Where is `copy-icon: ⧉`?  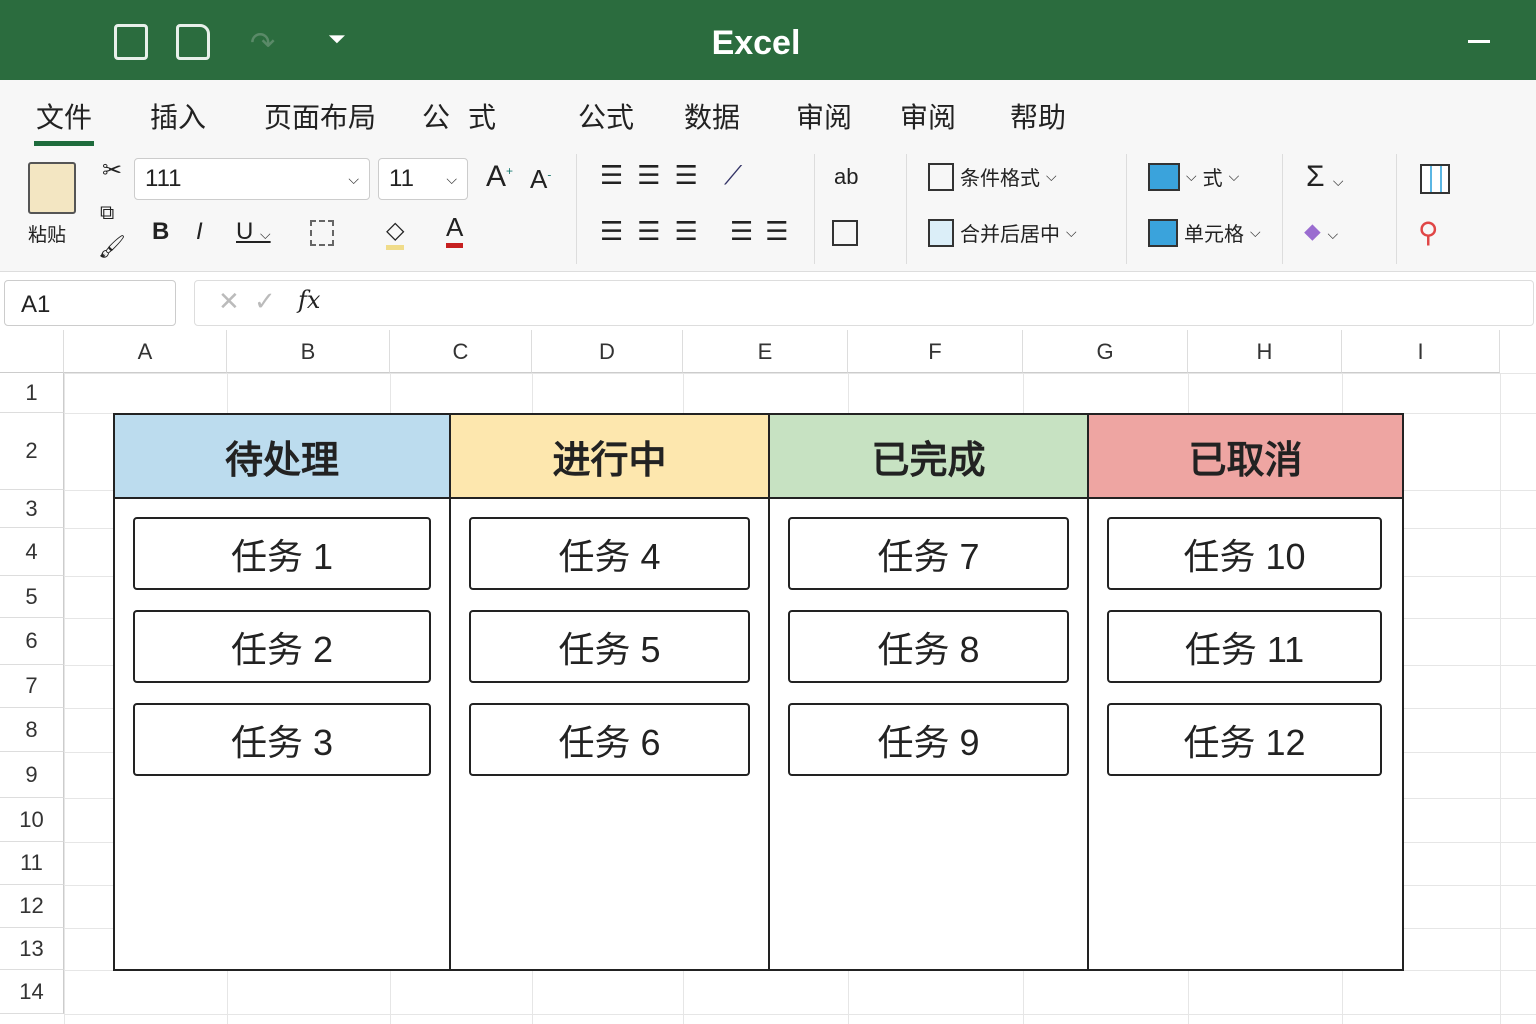
copy-icon: ⧉ is located at coordinates (107, 213).